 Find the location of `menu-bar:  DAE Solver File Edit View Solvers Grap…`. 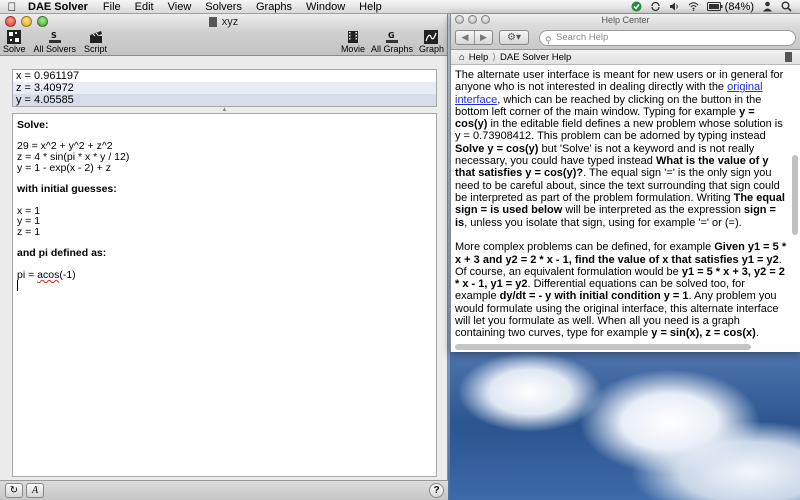

menu-bar:  DAE Solver File Edit View Solvers Grap… is located at coordinates (400, 7).